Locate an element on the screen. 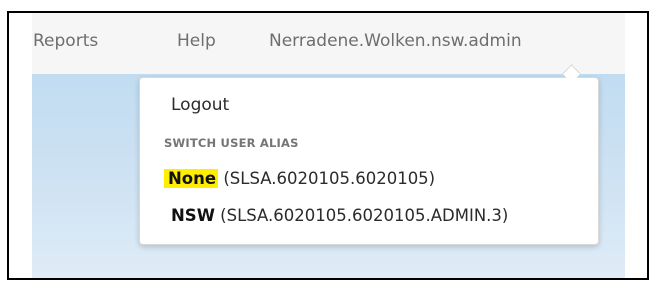 This screenshot has width=656, height=286. alias-code: (SLSA.6020105.6020105.ADMIN.3) is located at coordinates (364, 215).